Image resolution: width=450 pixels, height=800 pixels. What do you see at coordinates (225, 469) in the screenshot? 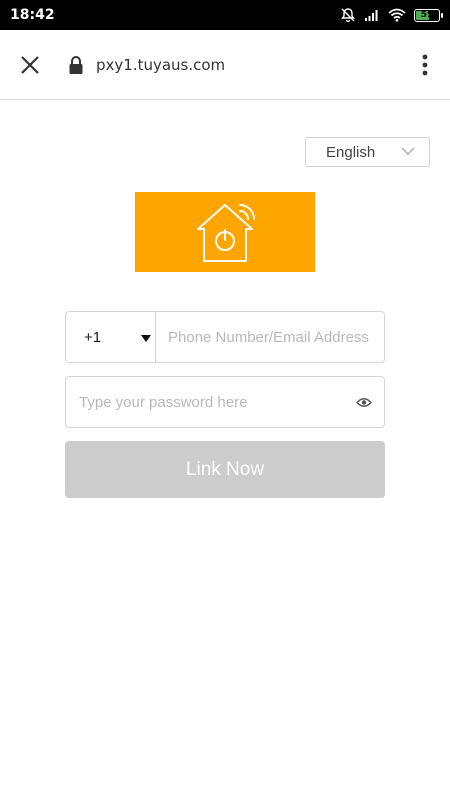
I see `link-now-button: Link Now` at bounding box center [225, 469].